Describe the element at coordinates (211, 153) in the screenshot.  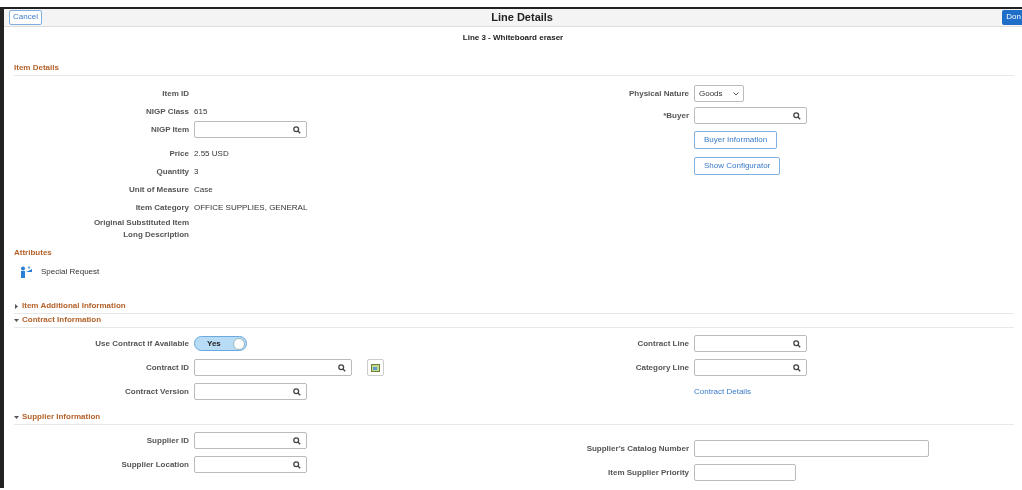
I see `field-value: 2.55 USD` at that location.